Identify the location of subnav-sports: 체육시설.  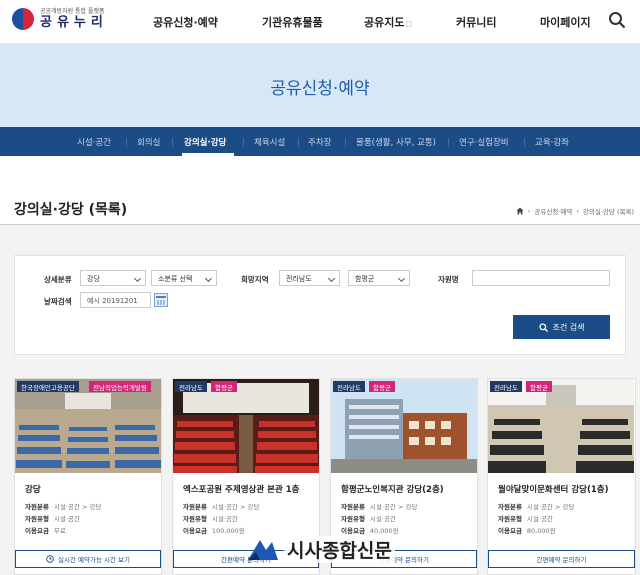
(269, 142).